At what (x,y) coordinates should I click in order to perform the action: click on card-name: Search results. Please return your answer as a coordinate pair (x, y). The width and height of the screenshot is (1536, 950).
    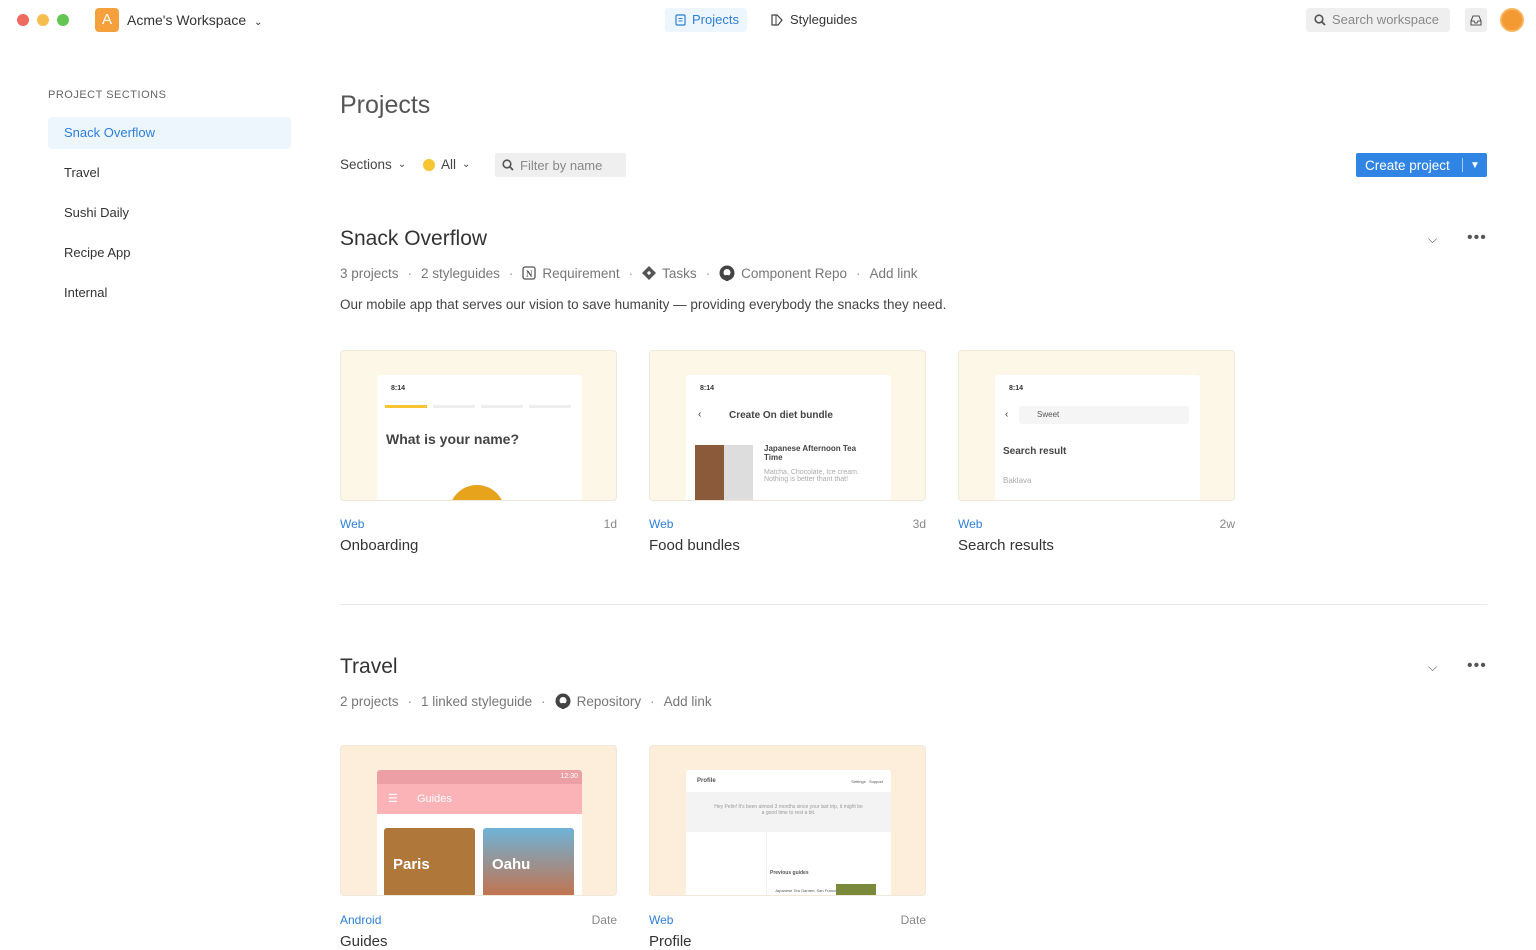
    Looking at the image, I should click on (1006, 545).